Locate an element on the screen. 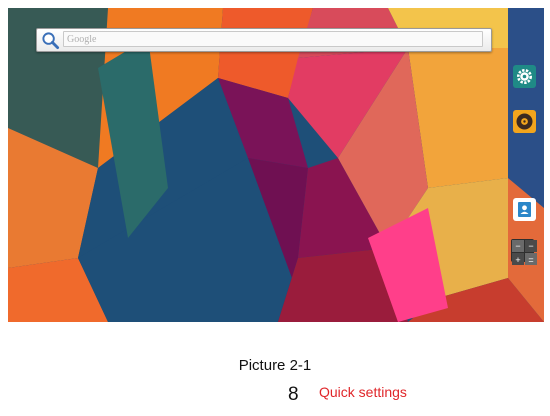 The width and height of the screenshot is (550, 416). figure-caption: Picture 2-1 is located at coordinates (275, 365).